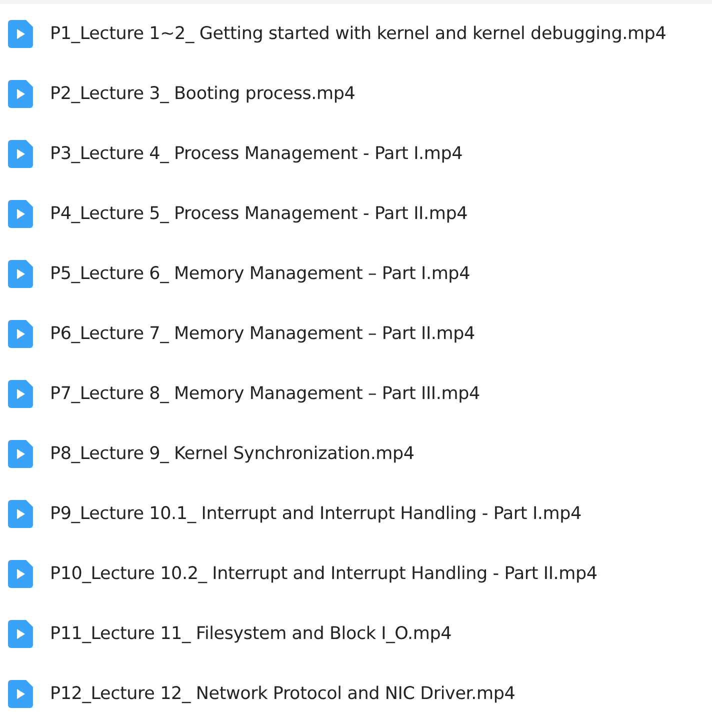 This screenshot has height=721, width=712. I want to click on file-row: P12_Lecture 12_ Network Protocol and NIC Driver.mp4, so click(356, 692).